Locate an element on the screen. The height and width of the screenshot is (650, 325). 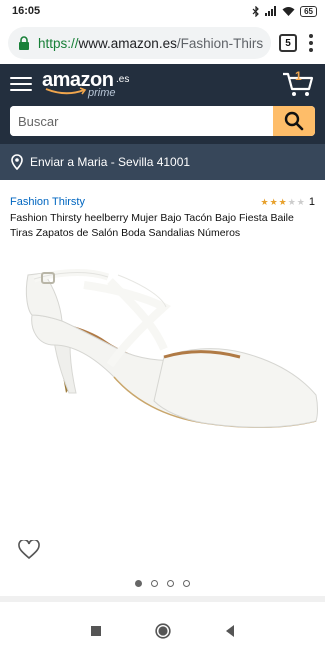
brand-link: Fashion Thirsty is located at coordinates (135, 202).